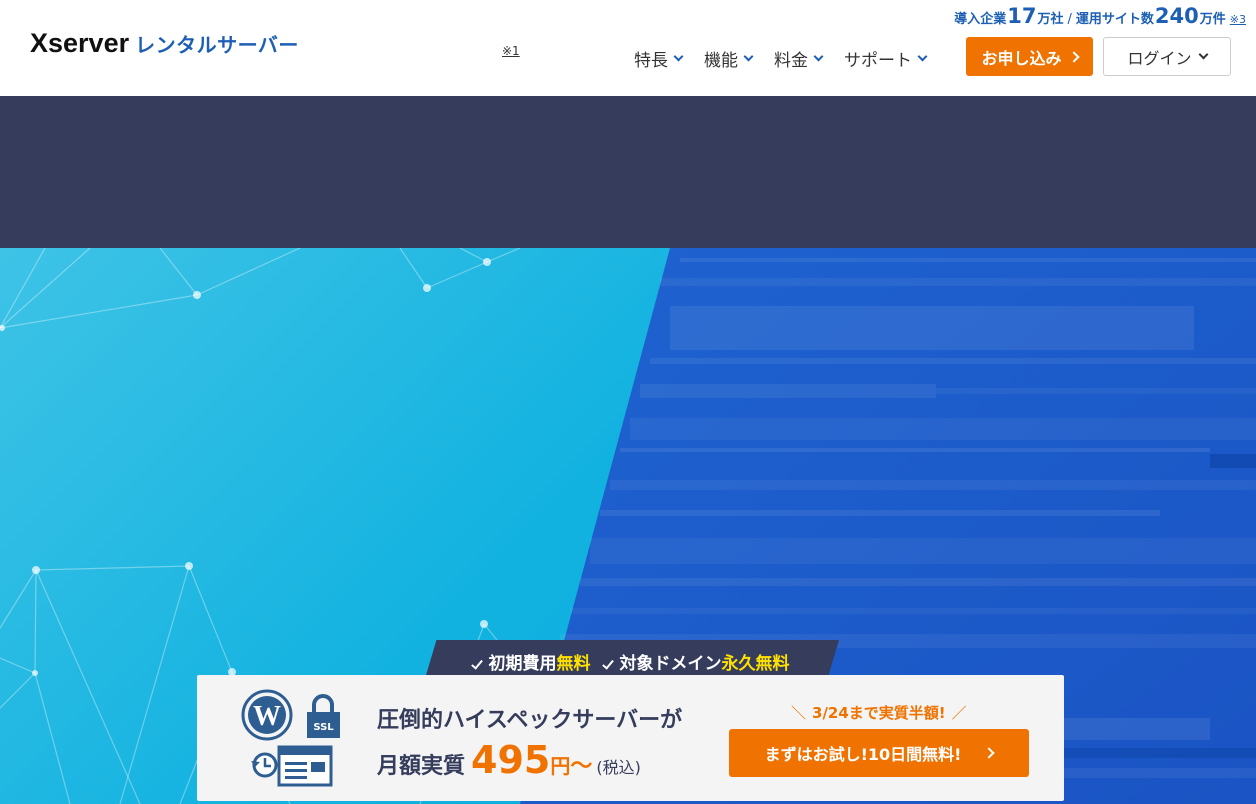 The width and height of the screenshot is (1256, 804). Describe the element at coordinates (959, 713) in the screenshot. I see `campaign-decoration-right: ／` at that location.